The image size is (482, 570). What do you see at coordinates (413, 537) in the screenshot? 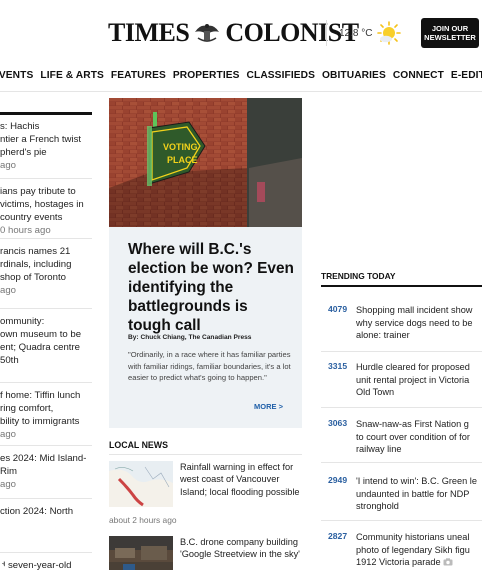
I see `trend-line: Community historians uneal` at bounding box center [413, 537].